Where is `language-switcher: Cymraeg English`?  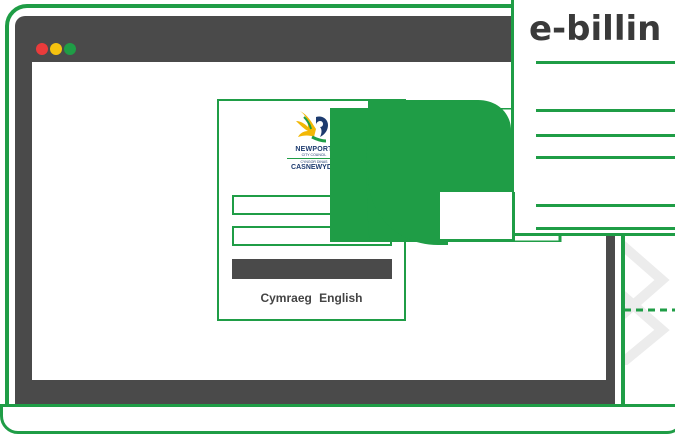 language-switcher: Cymraeg English is located at coordinates (311, 298).